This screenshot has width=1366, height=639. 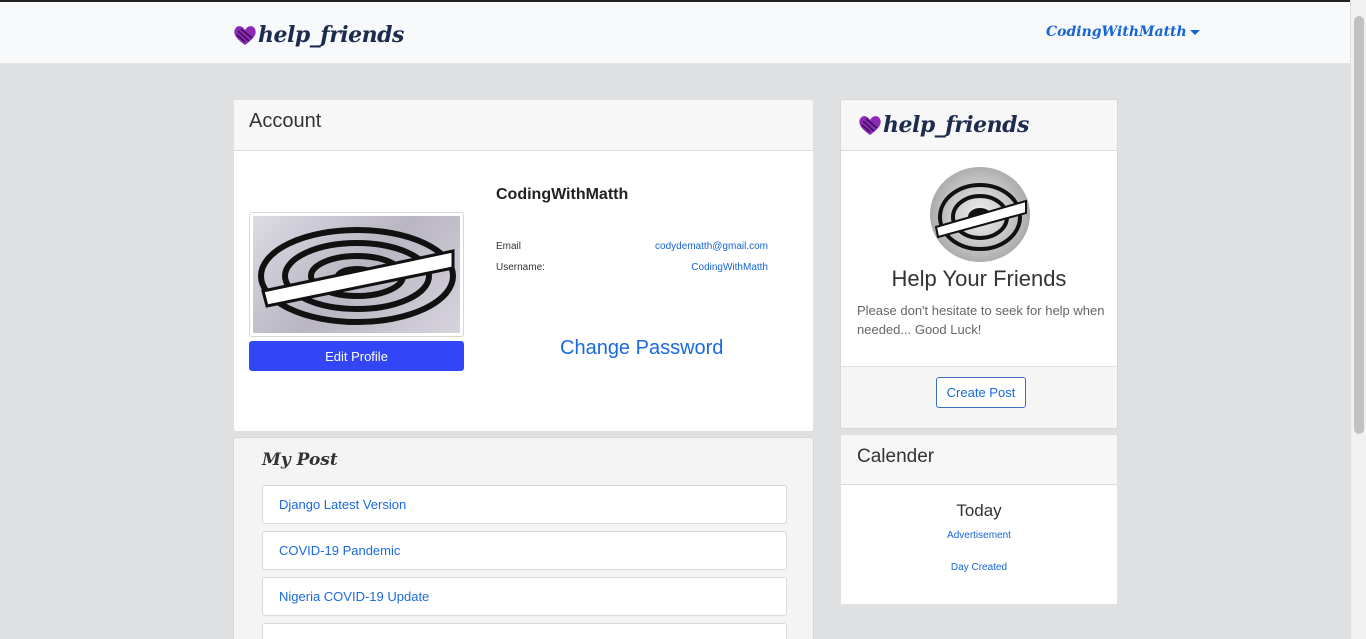 What do you see at coordinates (632, 246) in the screenshot?
I see `email-row: Email codydematth@gmail.com` at bounding box center [632, 246].